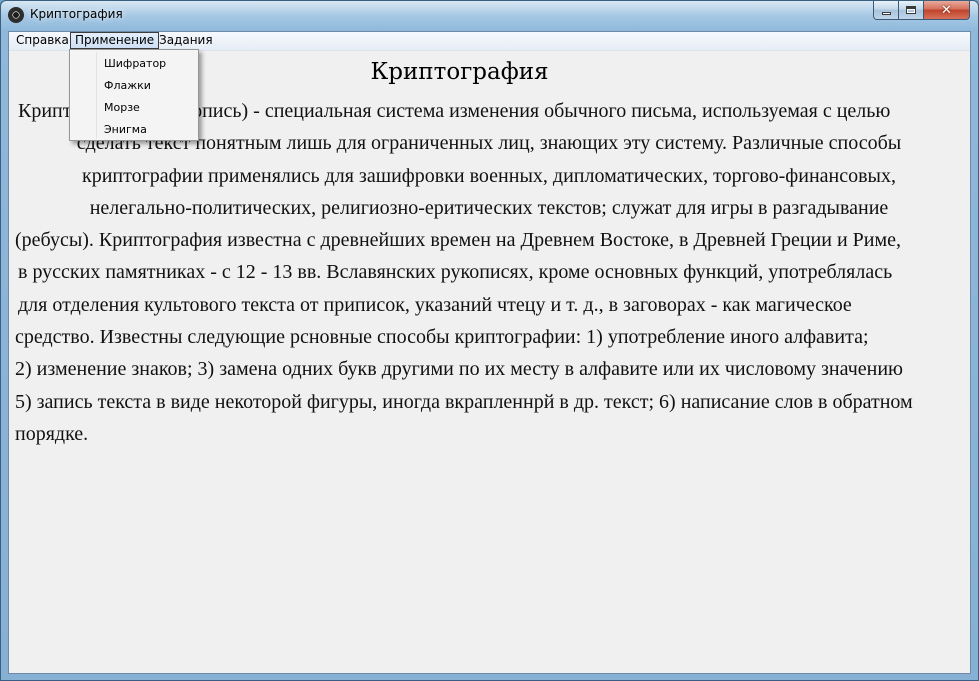 Image resolution: width=979 pixels, height=681 pixels. I want to click on maximize-button, so click(911, 10).